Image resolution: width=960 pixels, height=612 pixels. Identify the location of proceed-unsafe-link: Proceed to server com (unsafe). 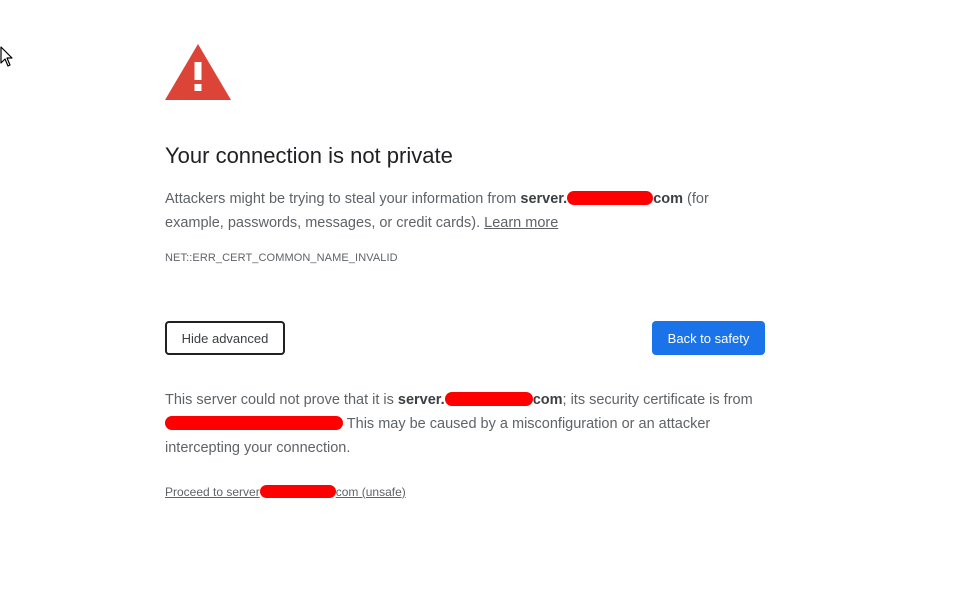
(285, 492).